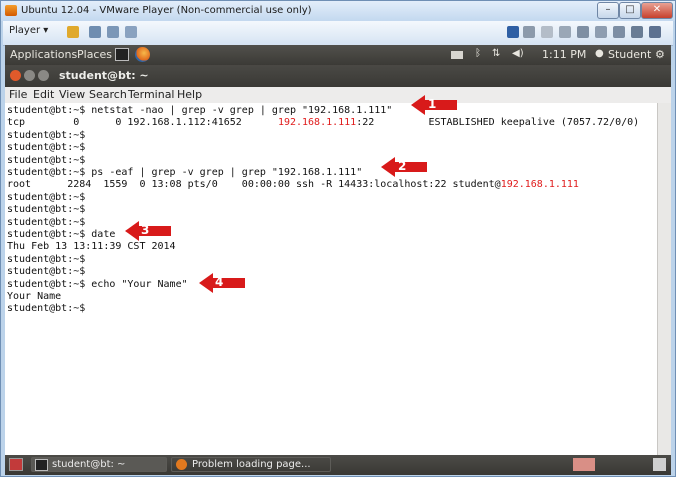 Image resolution: width=676 pixels, height=477 pixels. What do you see at coordinates (43, 54) in the screenshot?
I see `applications-menu: Applications` at bounding box center [43, 54].